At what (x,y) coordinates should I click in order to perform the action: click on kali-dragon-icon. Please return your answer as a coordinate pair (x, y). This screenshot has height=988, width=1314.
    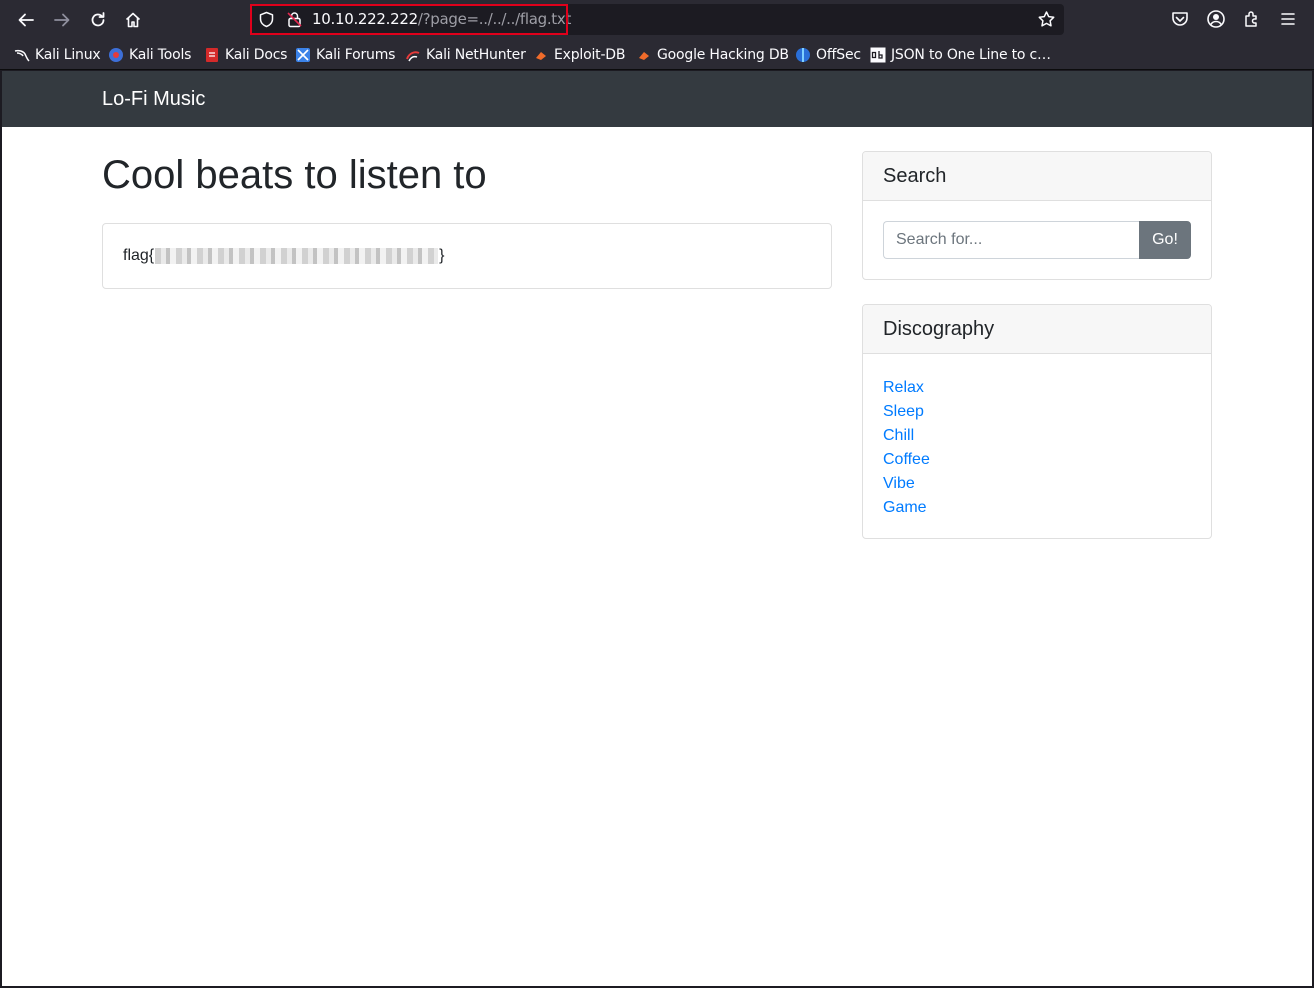
    Looking at the image, I should click on (22, 55).